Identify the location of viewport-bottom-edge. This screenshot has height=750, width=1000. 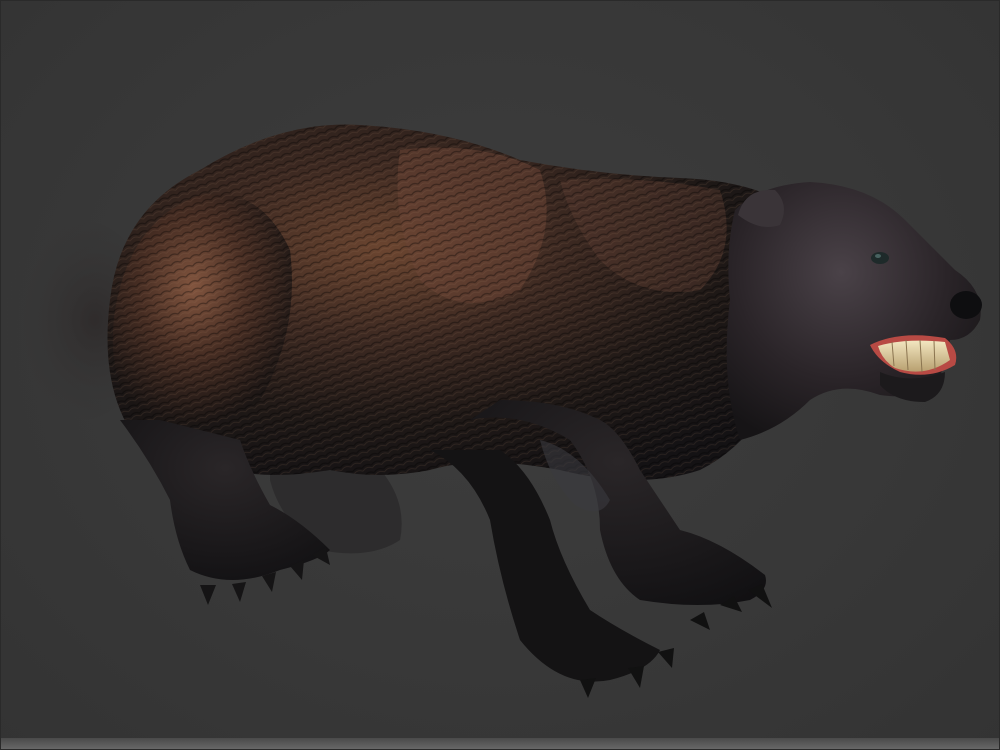
(500, 744).